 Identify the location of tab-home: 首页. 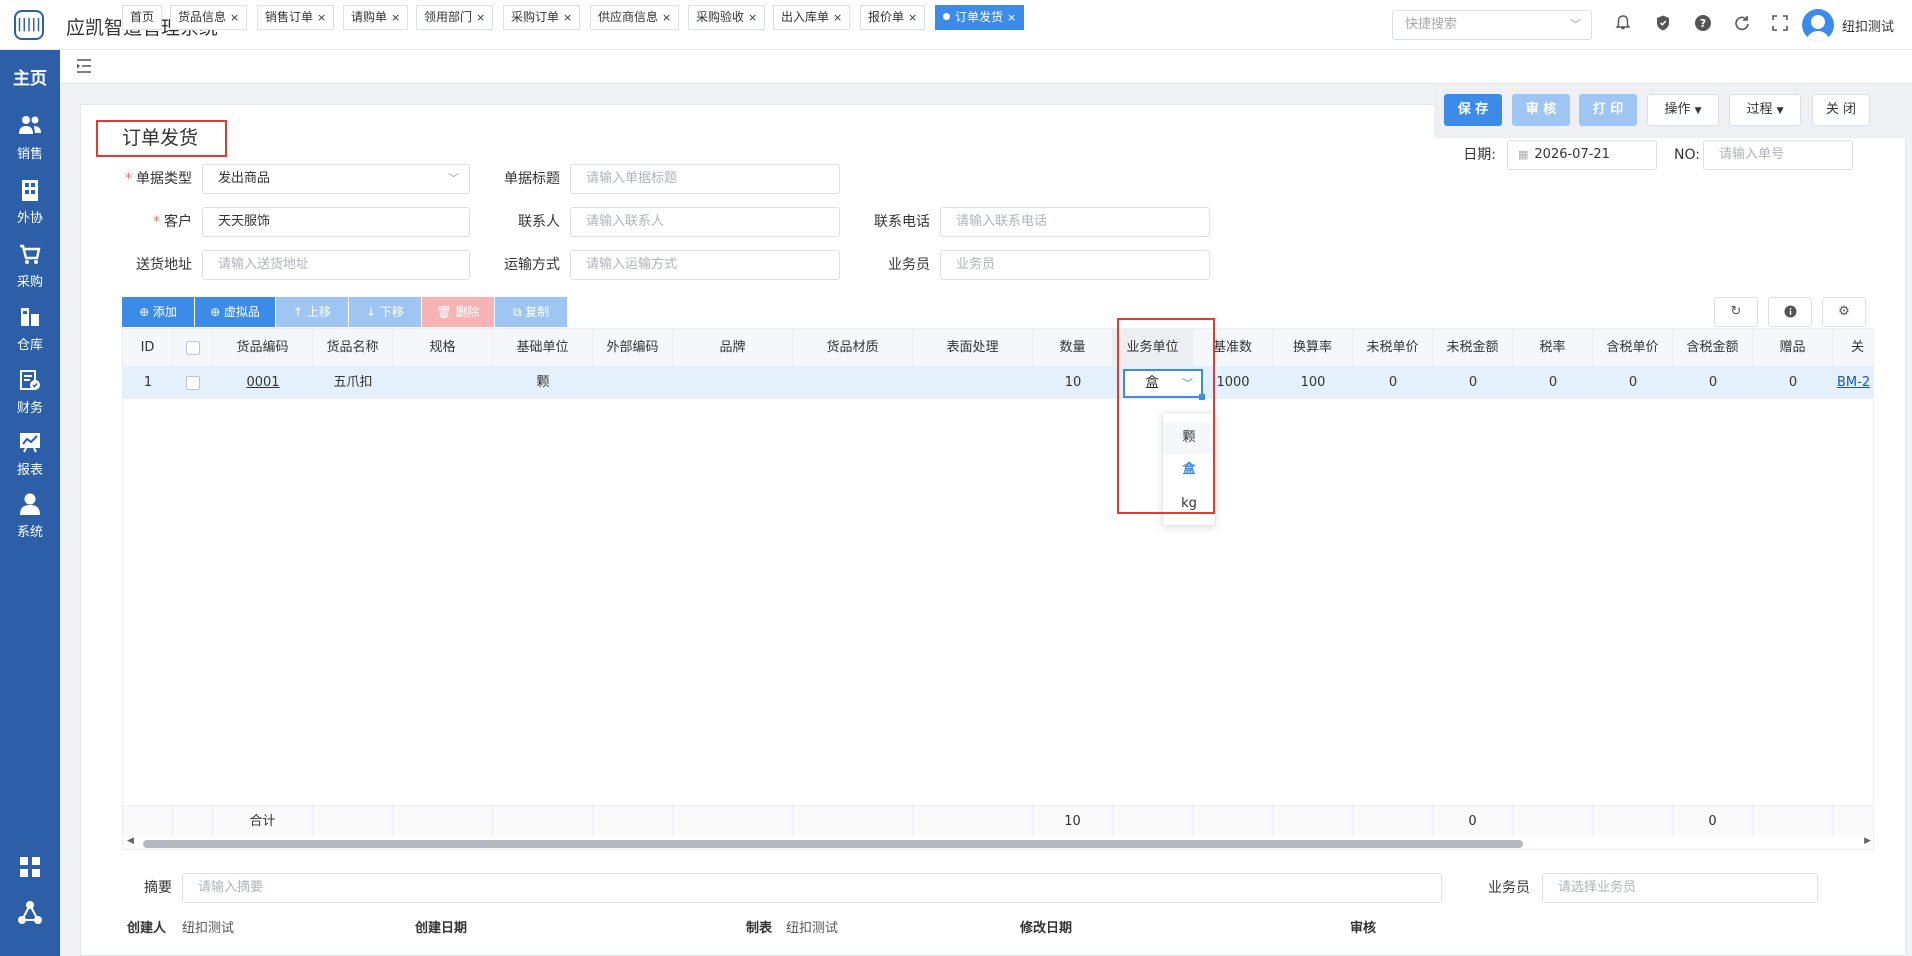
(142, 17).